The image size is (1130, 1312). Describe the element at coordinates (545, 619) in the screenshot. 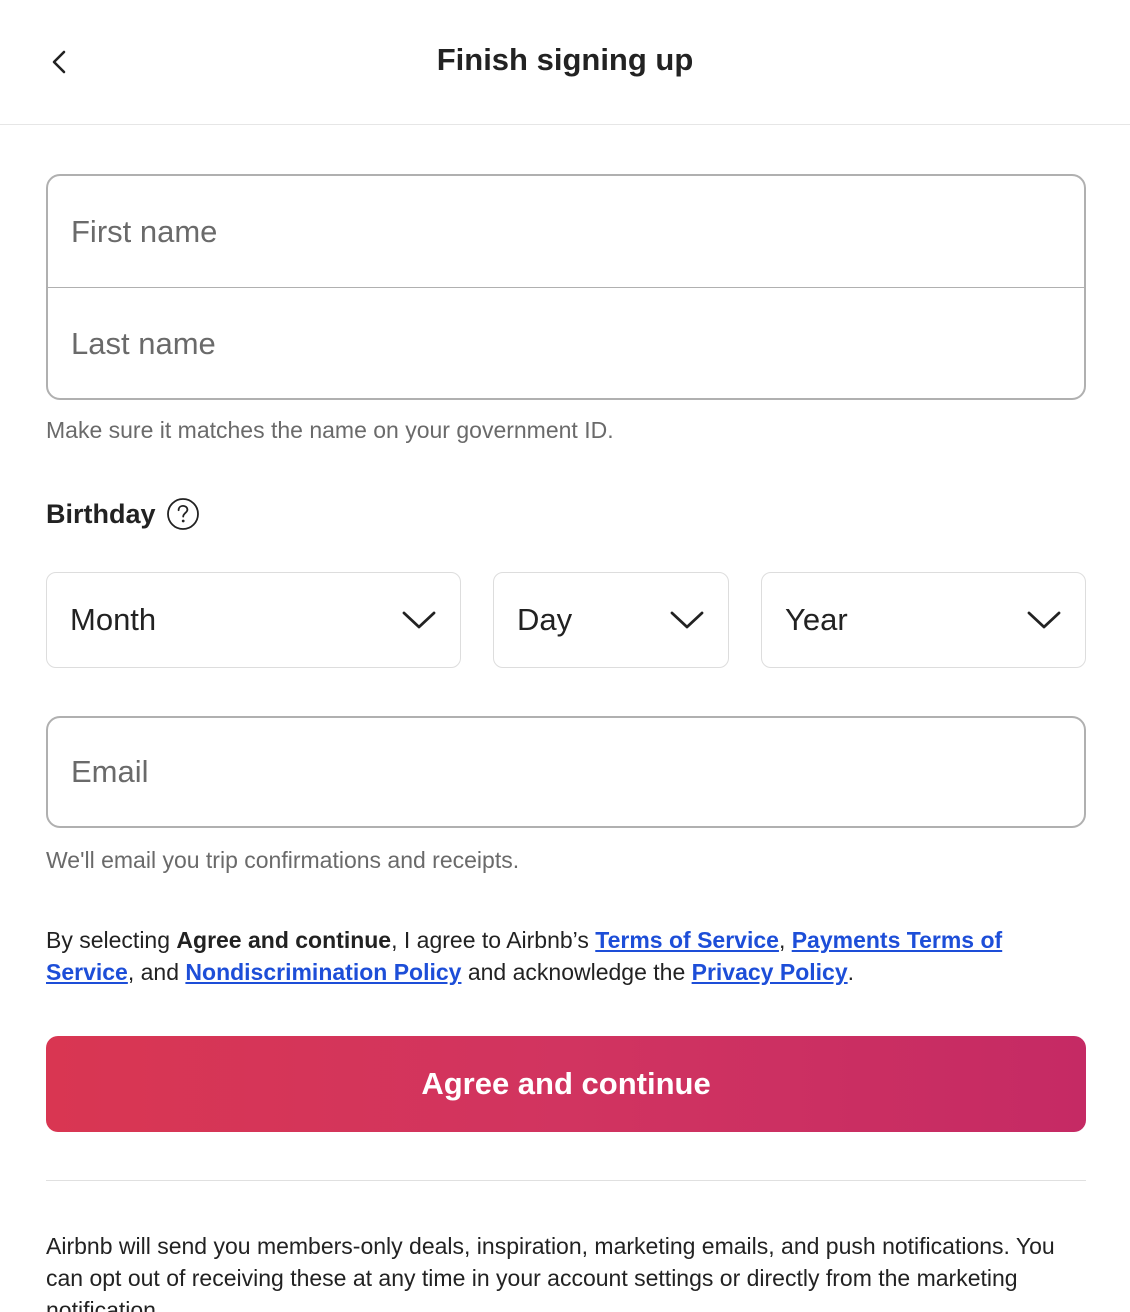

I see `day-select-value: Day` at that location.